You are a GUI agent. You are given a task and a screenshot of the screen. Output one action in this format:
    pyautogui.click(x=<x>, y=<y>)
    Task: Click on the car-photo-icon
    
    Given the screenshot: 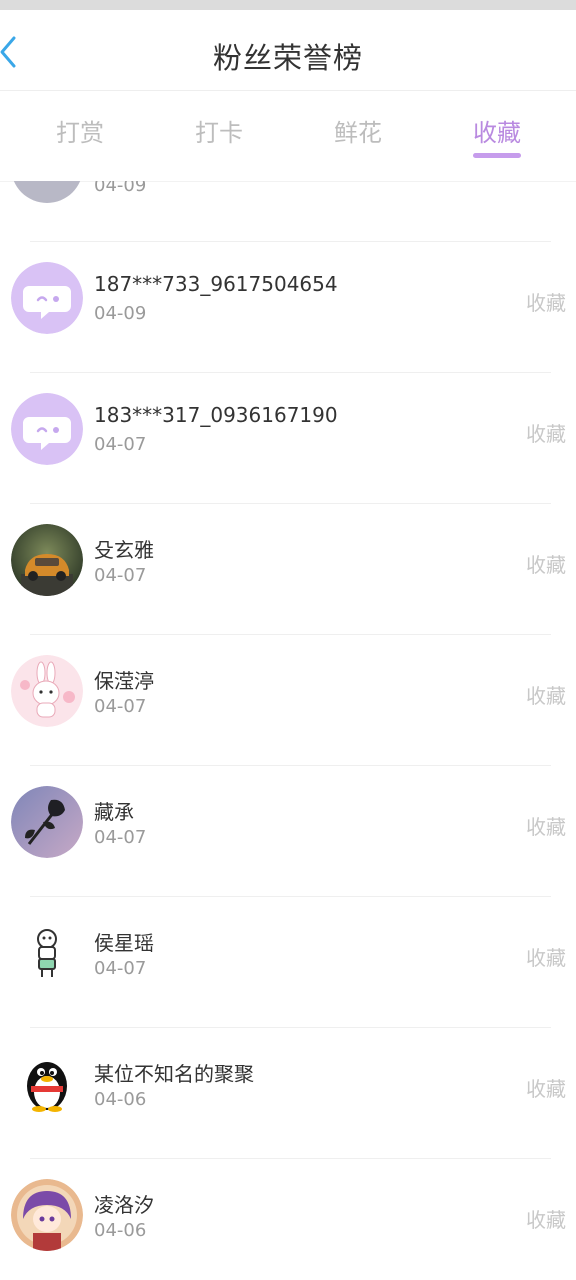 What is the action you would take?
    pyautogui.click(x=47, y=560)
    